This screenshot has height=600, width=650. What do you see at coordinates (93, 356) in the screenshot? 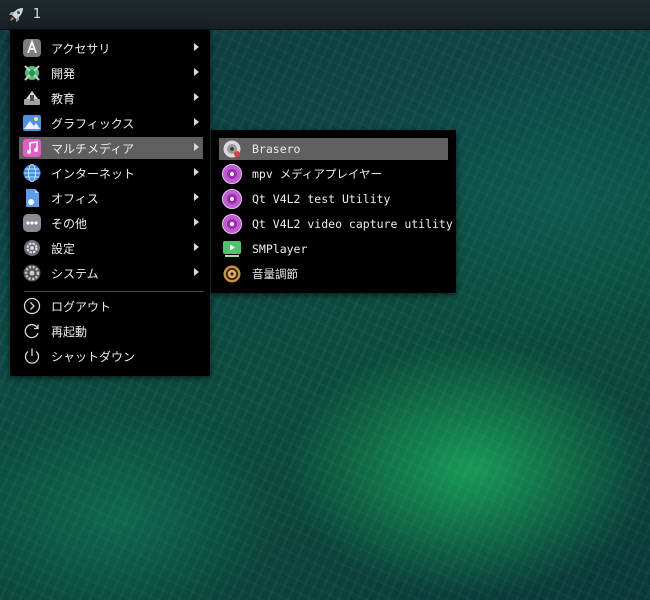
I see `menu-item-label: シャットダウン` at bounding box center [93, 356].